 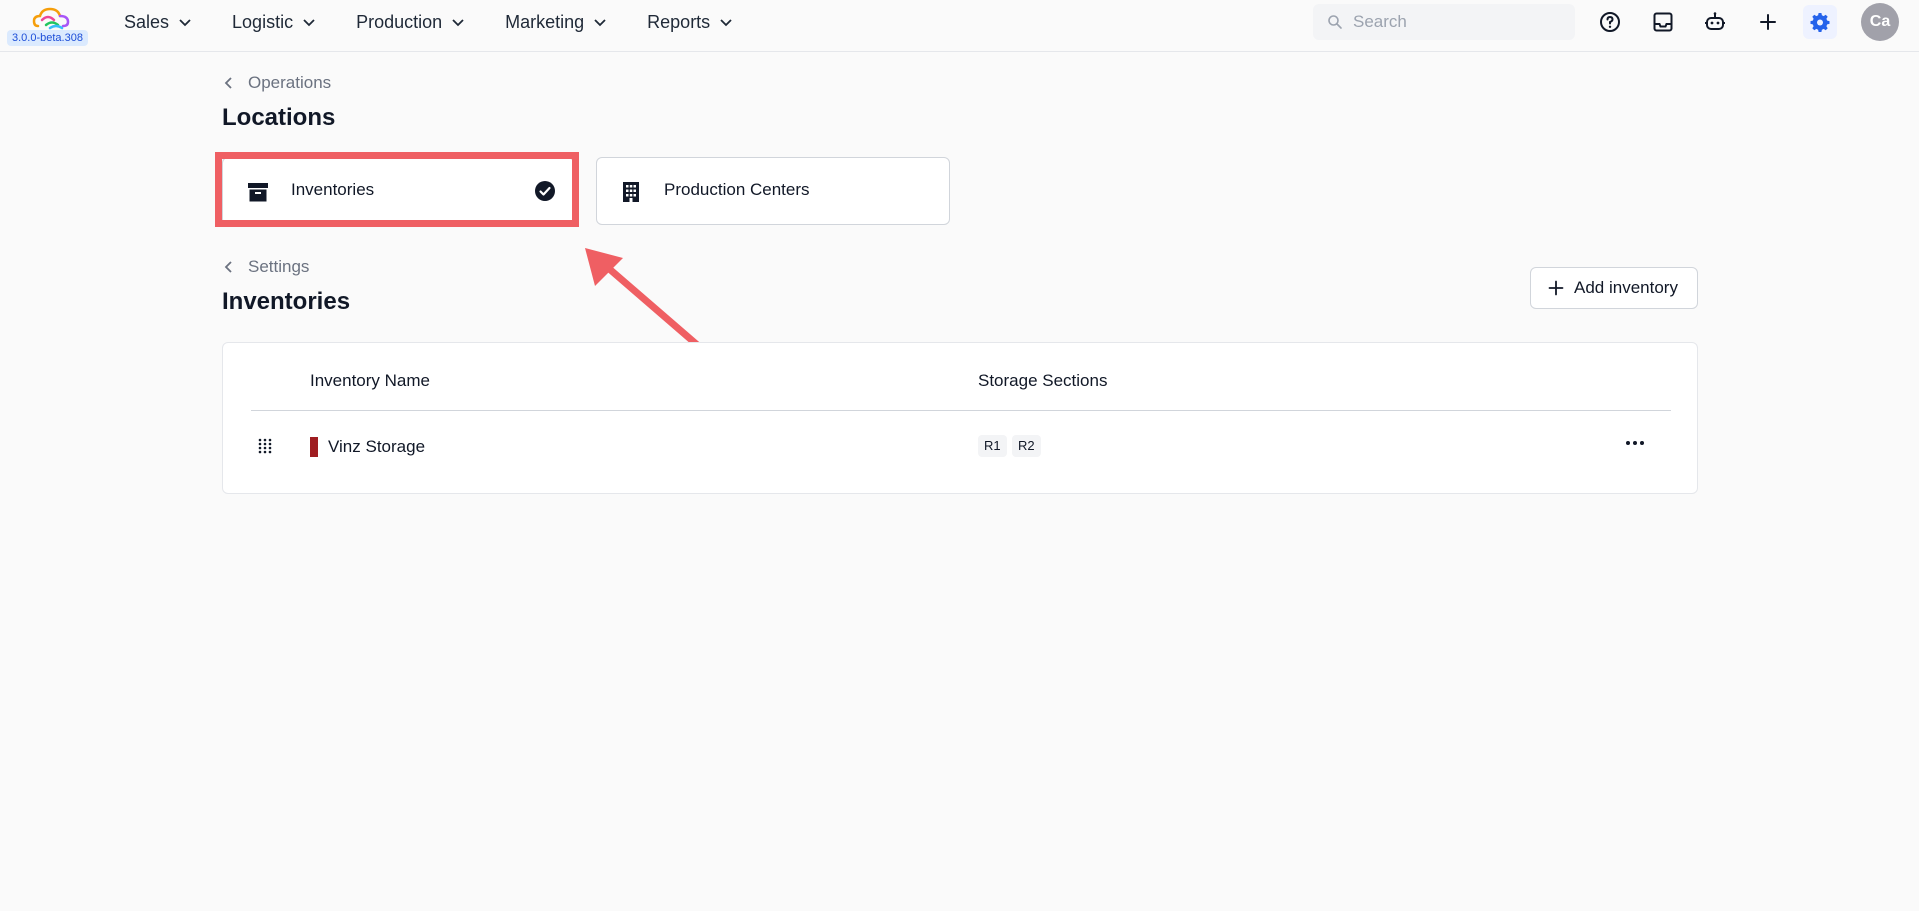 I want to click on cloud-logo-icon, so click(x=51, y=19).